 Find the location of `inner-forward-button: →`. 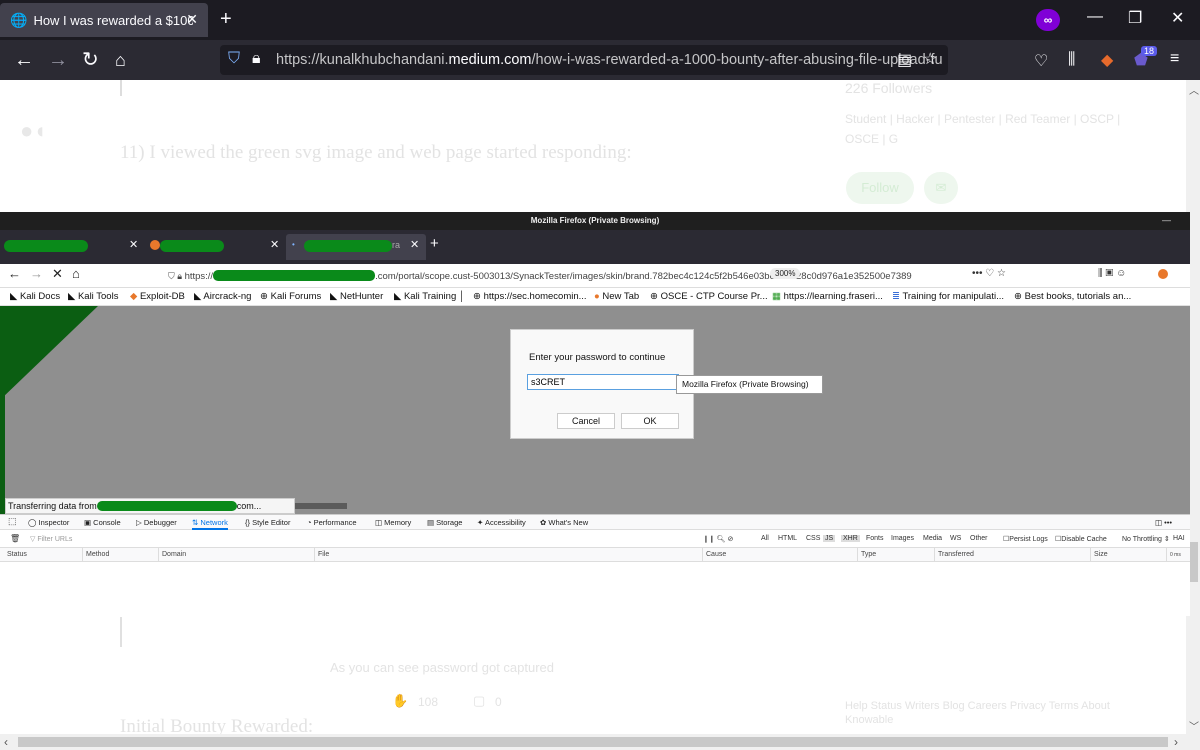

inner-forward-button: → is located at coordinates (36, 273).